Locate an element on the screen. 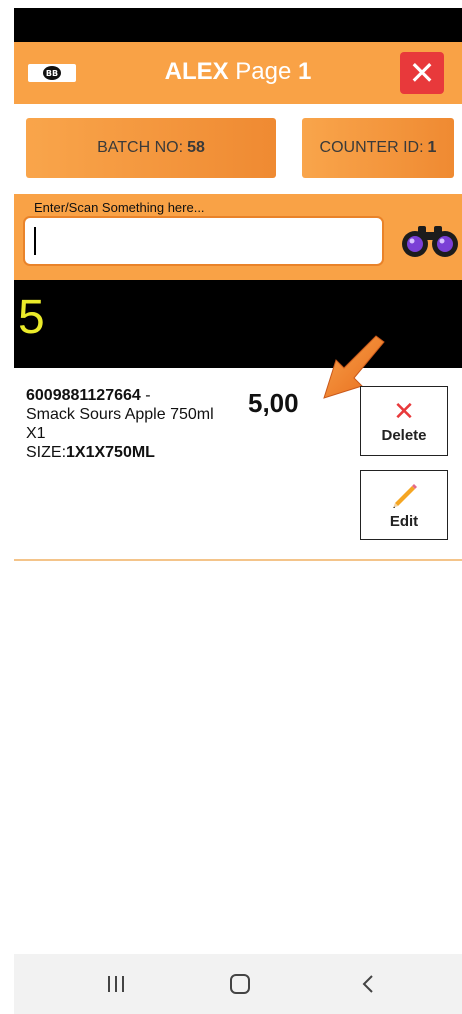 The width and height of the screenshot is (462, 1014). status-bar is located at coordinates (238, 25).